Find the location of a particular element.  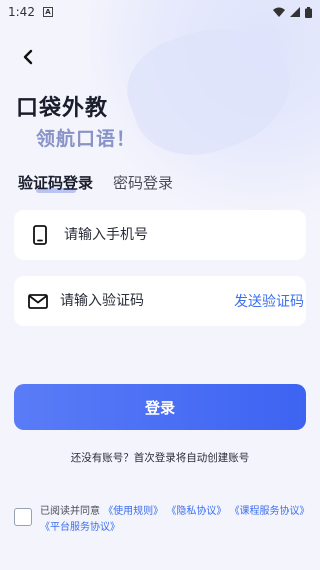

link-platform-service-agreement: 《平台服务协议》 is located at coordinates (80, 527).